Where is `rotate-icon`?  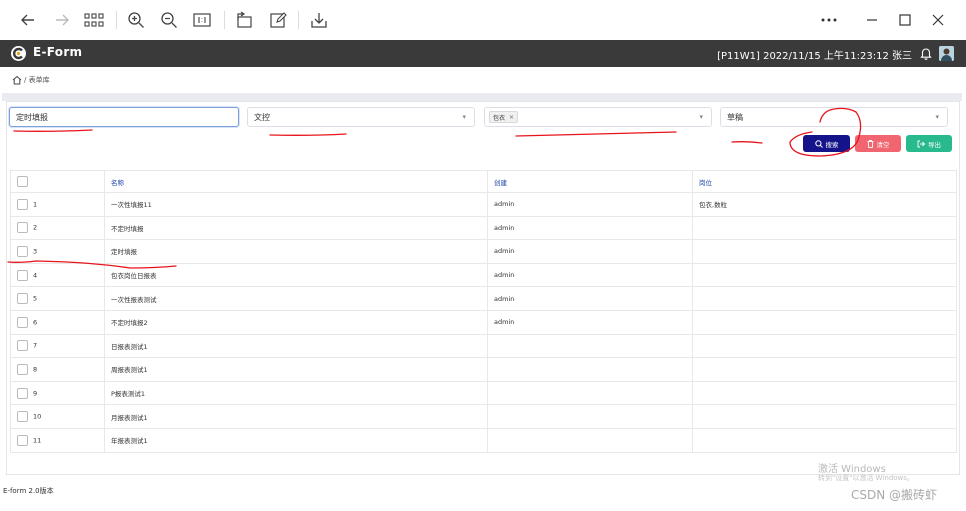 rotate-icon is located at coordinates (244, 20).